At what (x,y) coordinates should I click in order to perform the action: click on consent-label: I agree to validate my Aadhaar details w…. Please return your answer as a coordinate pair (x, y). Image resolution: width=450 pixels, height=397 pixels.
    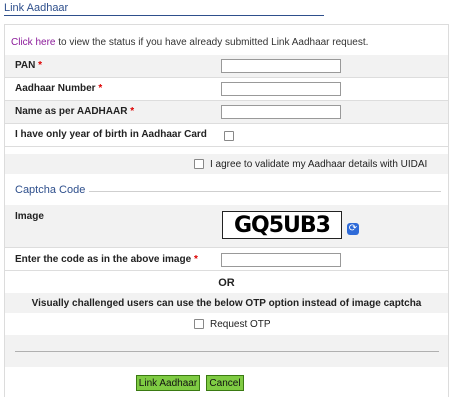
    Looking at the image, I should click on (319, 164).